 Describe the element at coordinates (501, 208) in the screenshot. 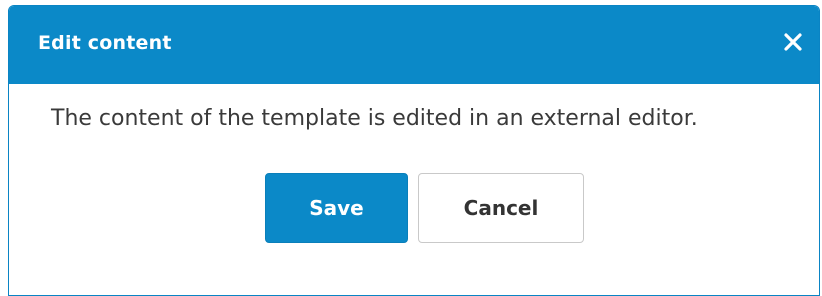

I see `cancel-button: Cancel` at that location.